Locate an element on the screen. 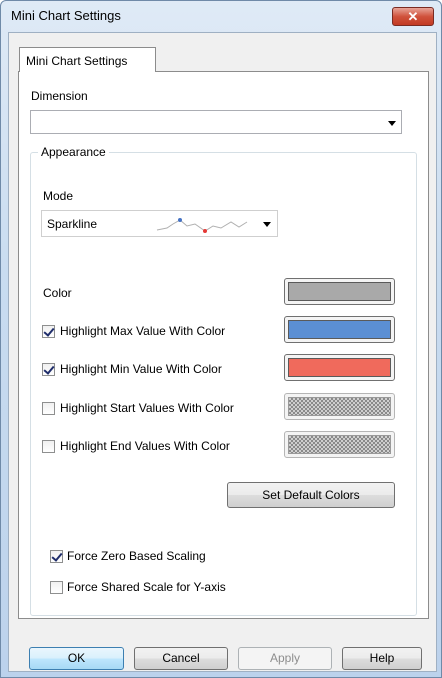 This screenshot has height=678, width=442. shared-scale-checkbox is located at coordinates (56, 587).